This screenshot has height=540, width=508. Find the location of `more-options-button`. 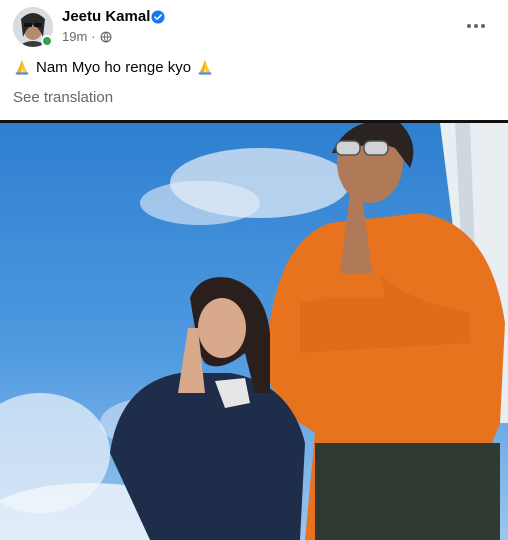

more-options-button is located at coordinates (476, 26).